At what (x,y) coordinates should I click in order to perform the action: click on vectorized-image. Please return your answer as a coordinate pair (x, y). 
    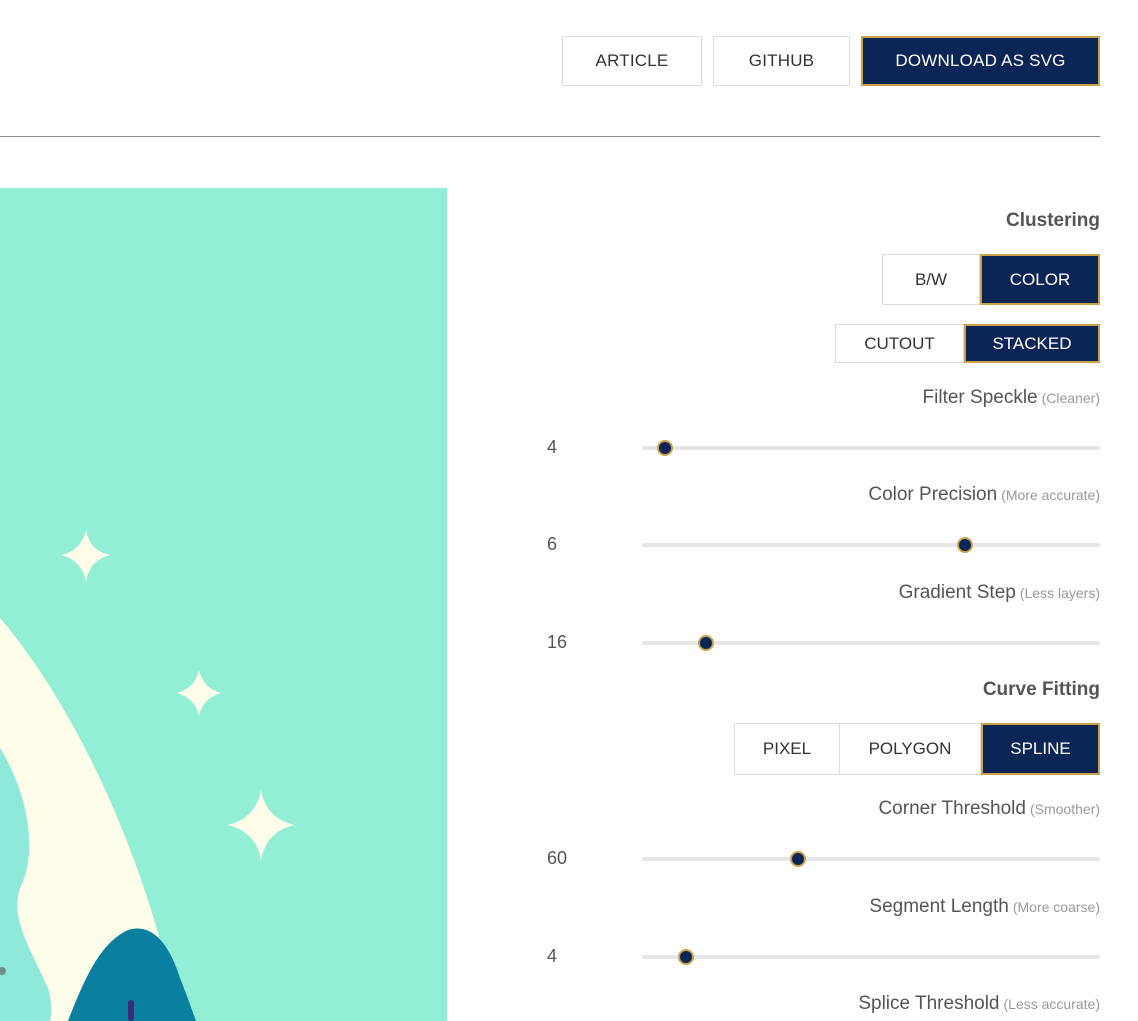
    Looking at the image, I should click on (147, 775).